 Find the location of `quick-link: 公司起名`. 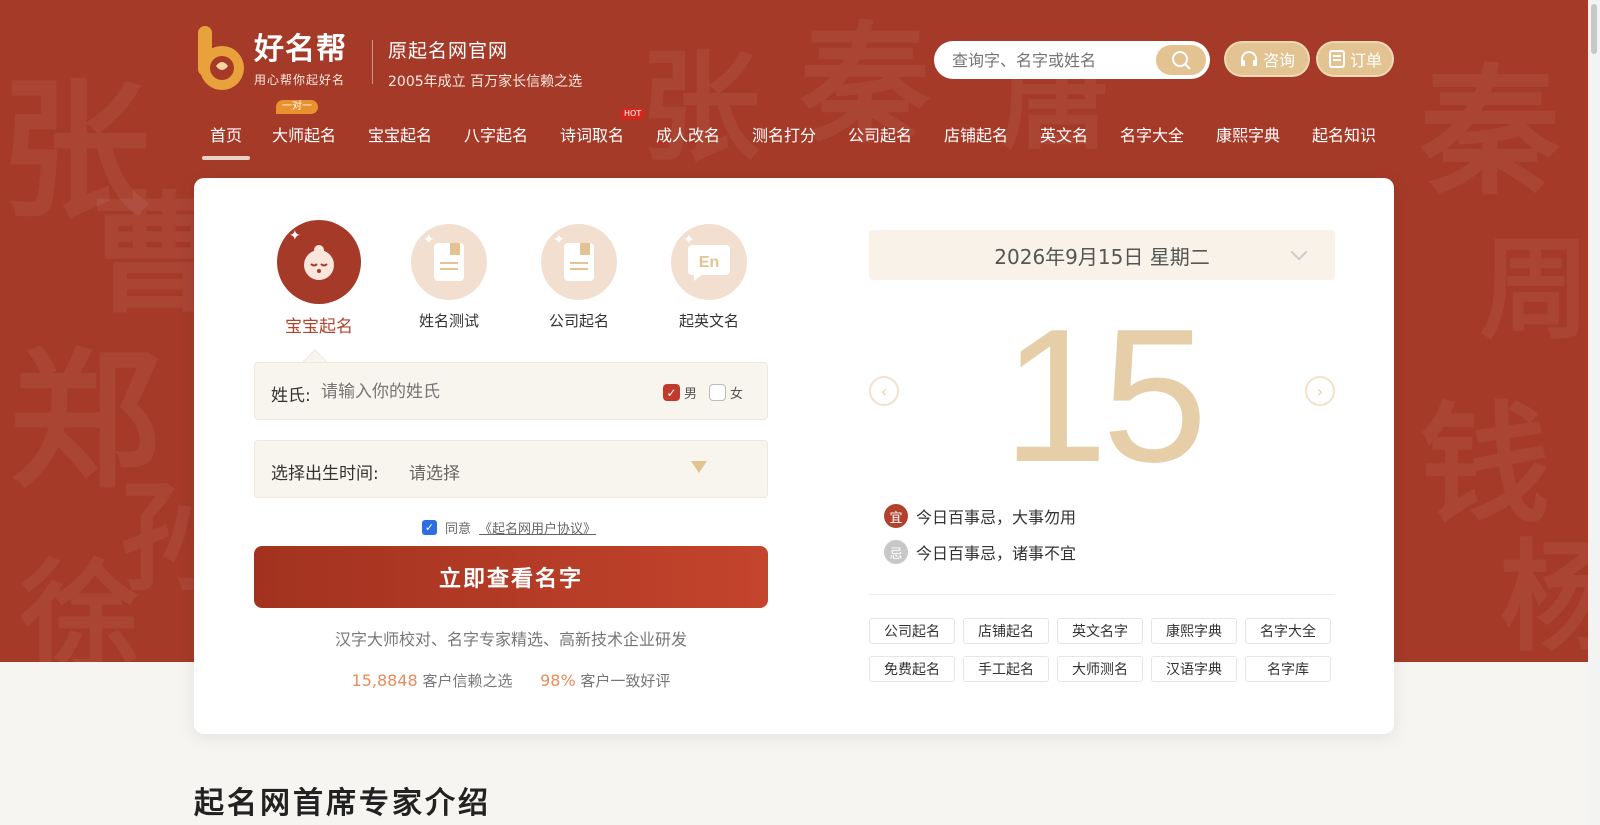

quick-link: 公司起名 is located at coordinates (912, 631).